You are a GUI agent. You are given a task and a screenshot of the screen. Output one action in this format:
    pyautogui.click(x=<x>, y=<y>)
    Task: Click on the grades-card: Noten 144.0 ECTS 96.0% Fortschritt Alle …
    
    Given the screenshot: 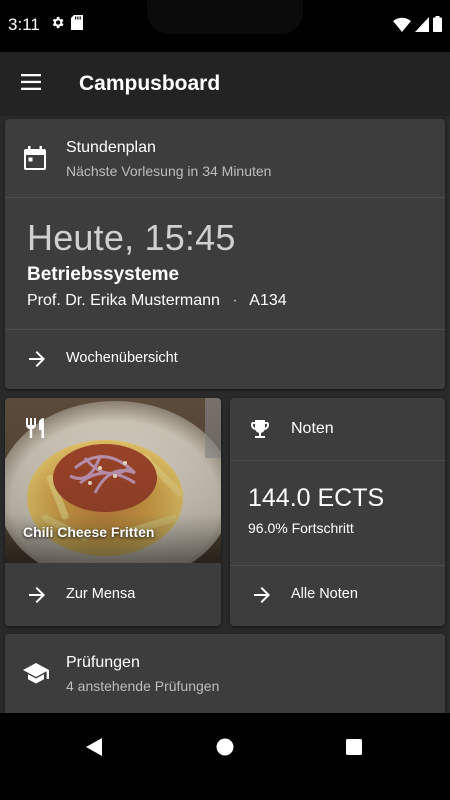 What is the action you would take?
    pyautogui.click(x=337, y=512)
    